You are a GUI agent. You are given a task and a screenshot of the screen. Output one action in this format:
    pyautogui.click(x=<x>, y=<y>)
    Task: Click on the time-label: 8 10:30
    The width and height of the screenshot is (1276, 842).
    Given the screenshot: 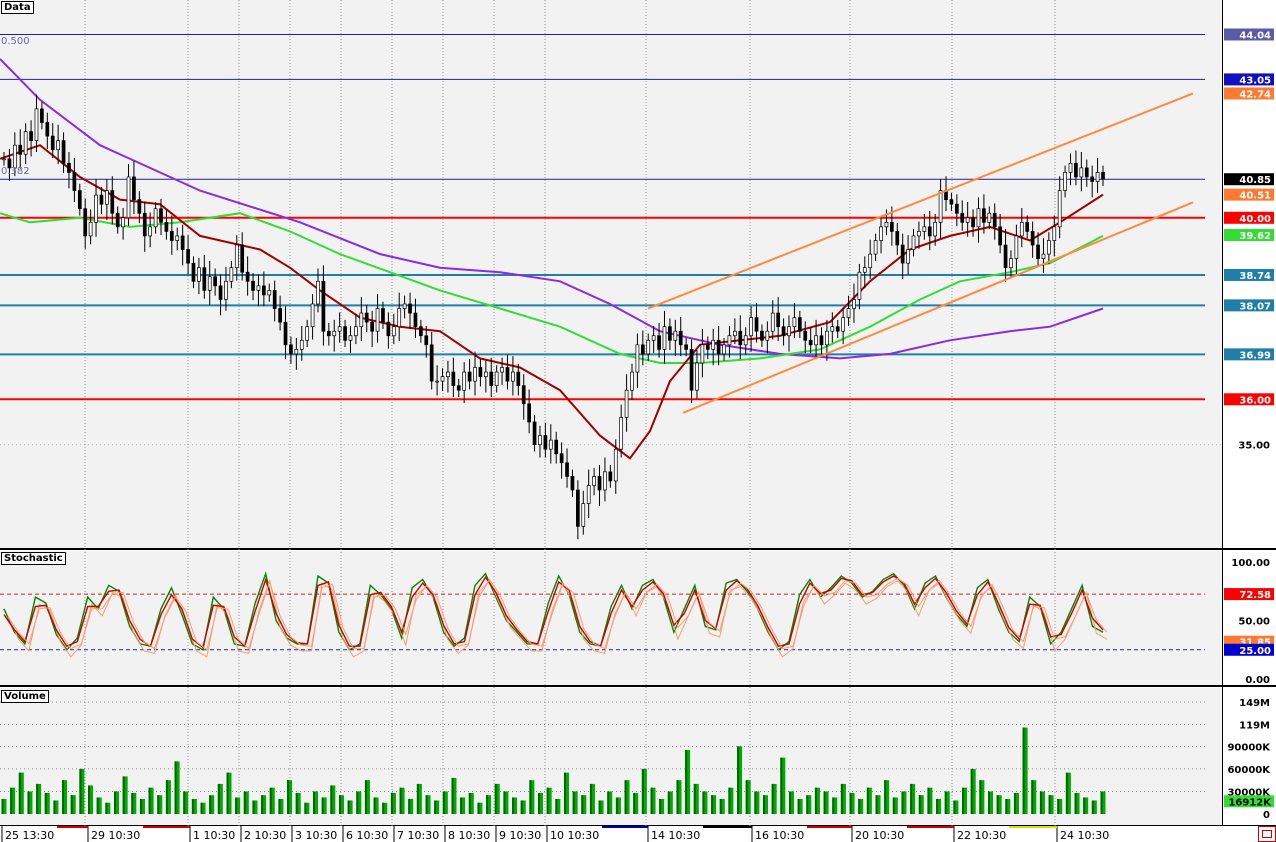 What is the action you would take?
    pyautogui.click(x=469, y=835)
    